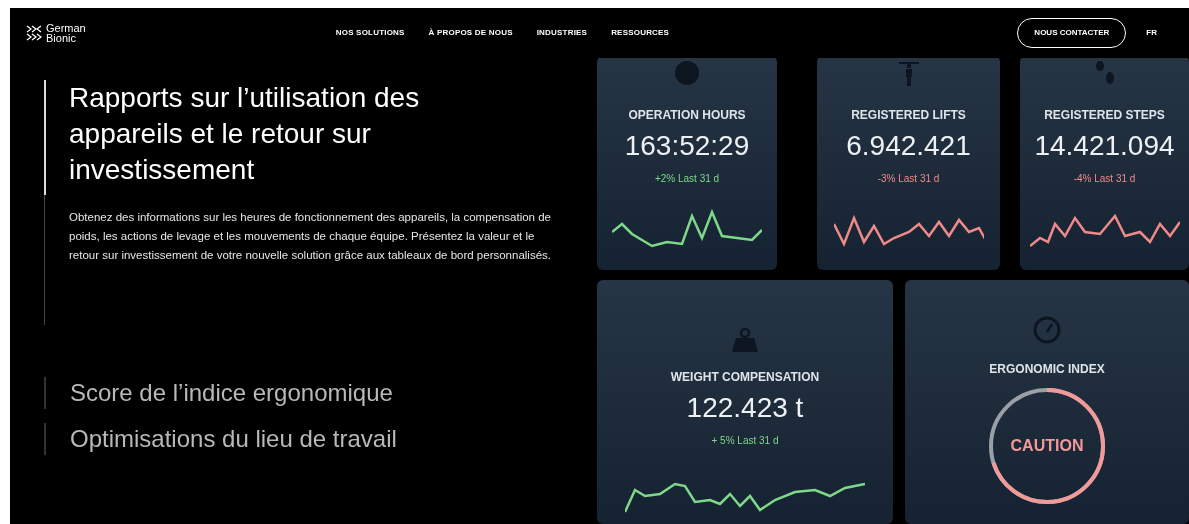 The image size is (1189, 524). What do you see at coordinates (66, 28) in the screenshot?
I see `logo-text: German` at bounding box center [66, 28].